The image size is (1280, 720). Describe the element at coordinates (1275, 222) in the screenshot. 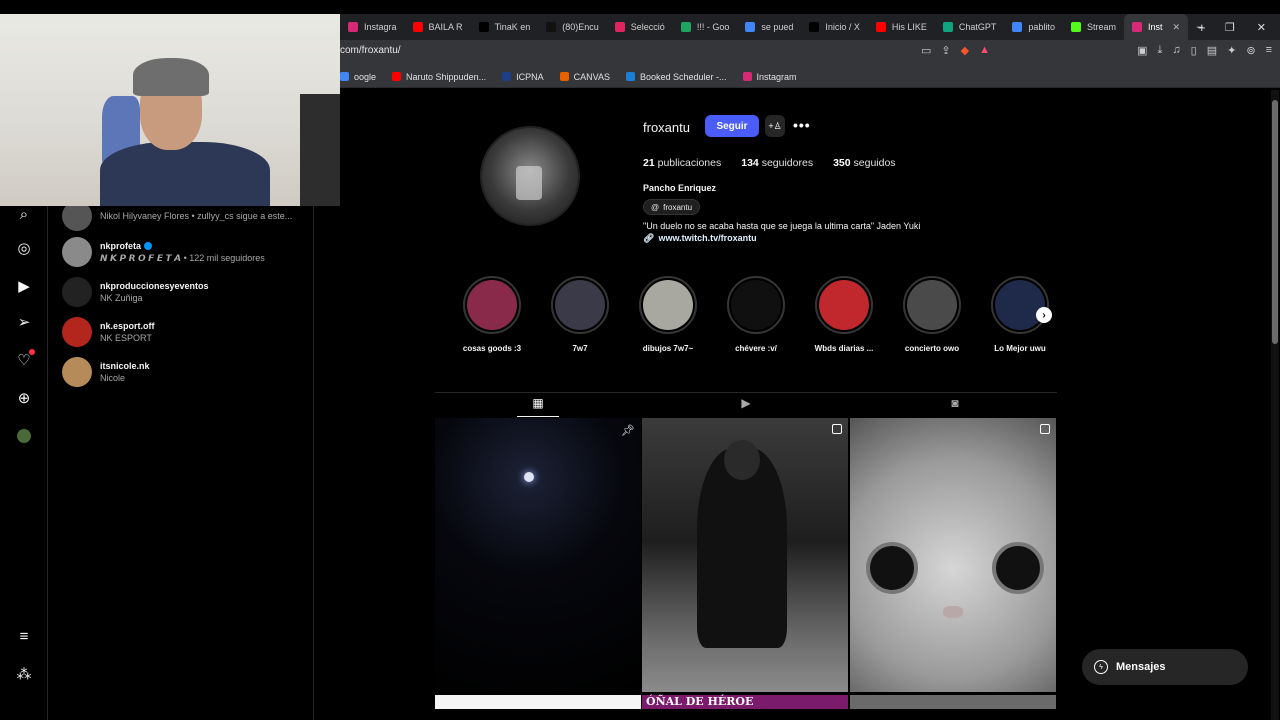

I see `scrollbar-thumb` at that location.